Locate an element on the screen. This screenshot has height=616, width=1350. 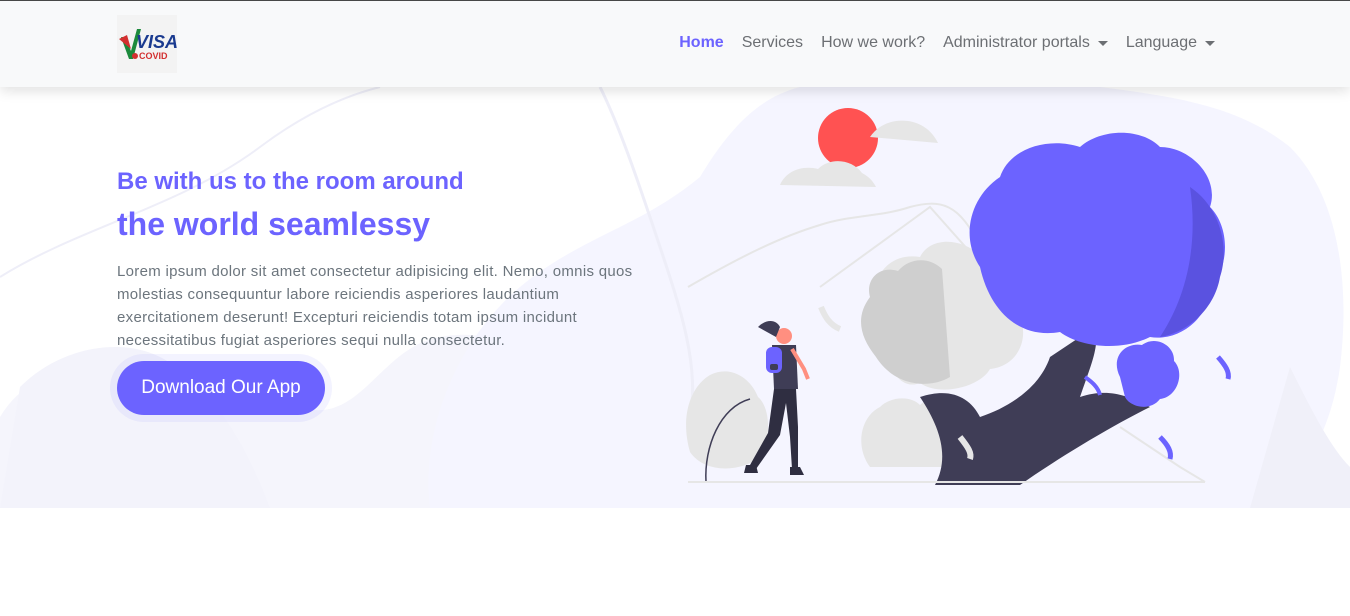
hero-heading-line2: the world seamlessy is located at coordinates (274, 224).